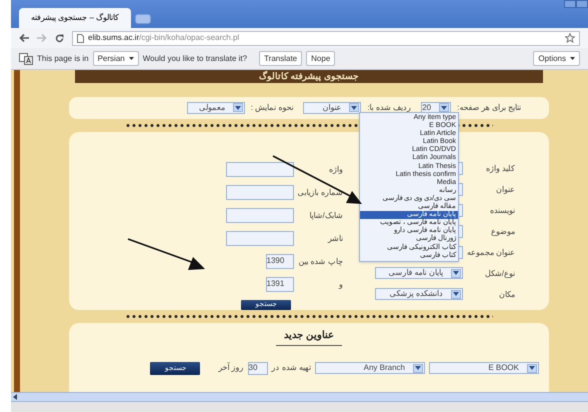 The height and width of the screenshot is (412, 588). What do you see at coordinates (80, 38) in the screenshot?
I see `page-icon` at bounding box center [80, 38].